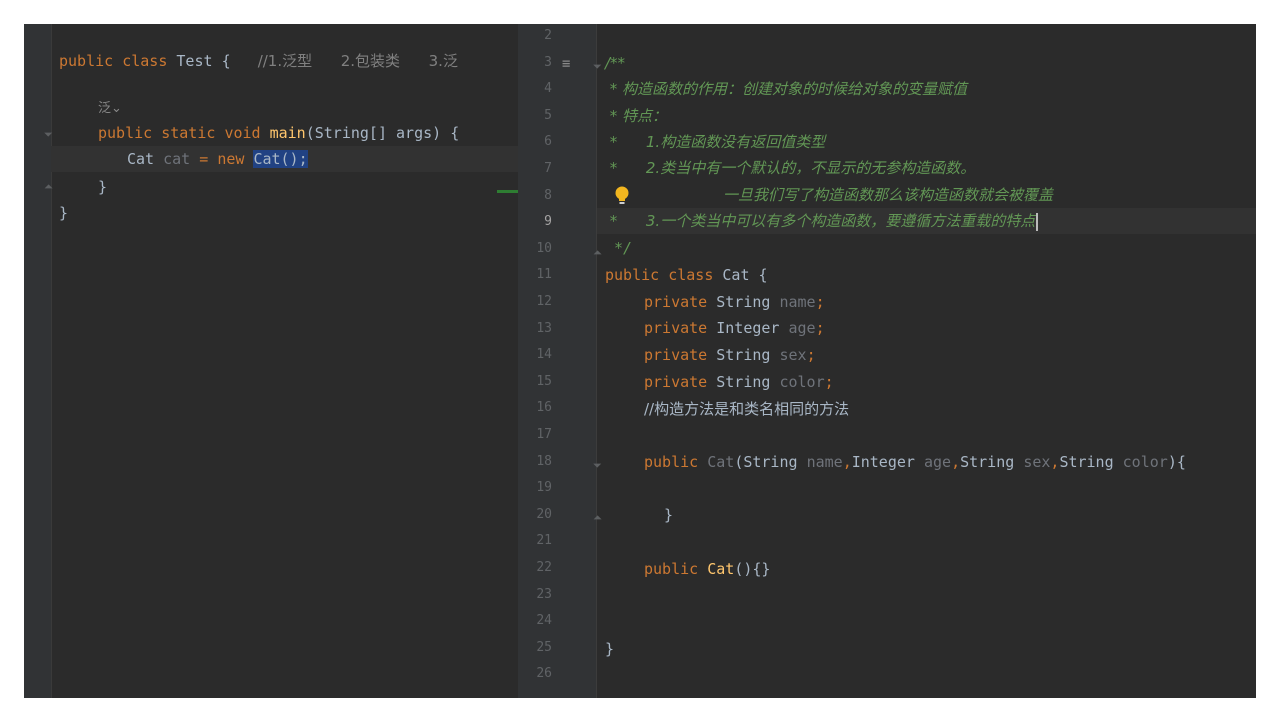 The width and height of the screenshot is (1280, 723). Describe the element at coordinates (535, 275) in the screenshot. I see `line-number: 11` at that location.